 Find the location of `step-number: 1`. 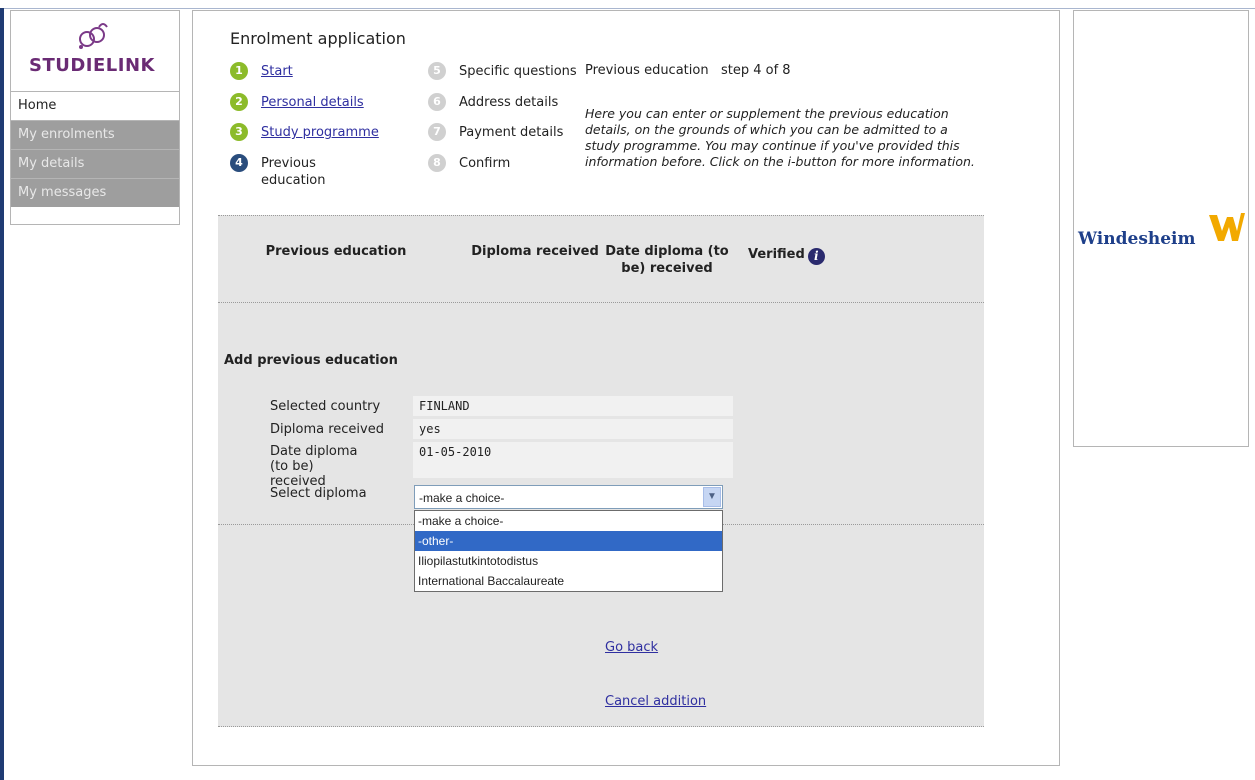

step-number: 1 is located at coordinates (239, 71).